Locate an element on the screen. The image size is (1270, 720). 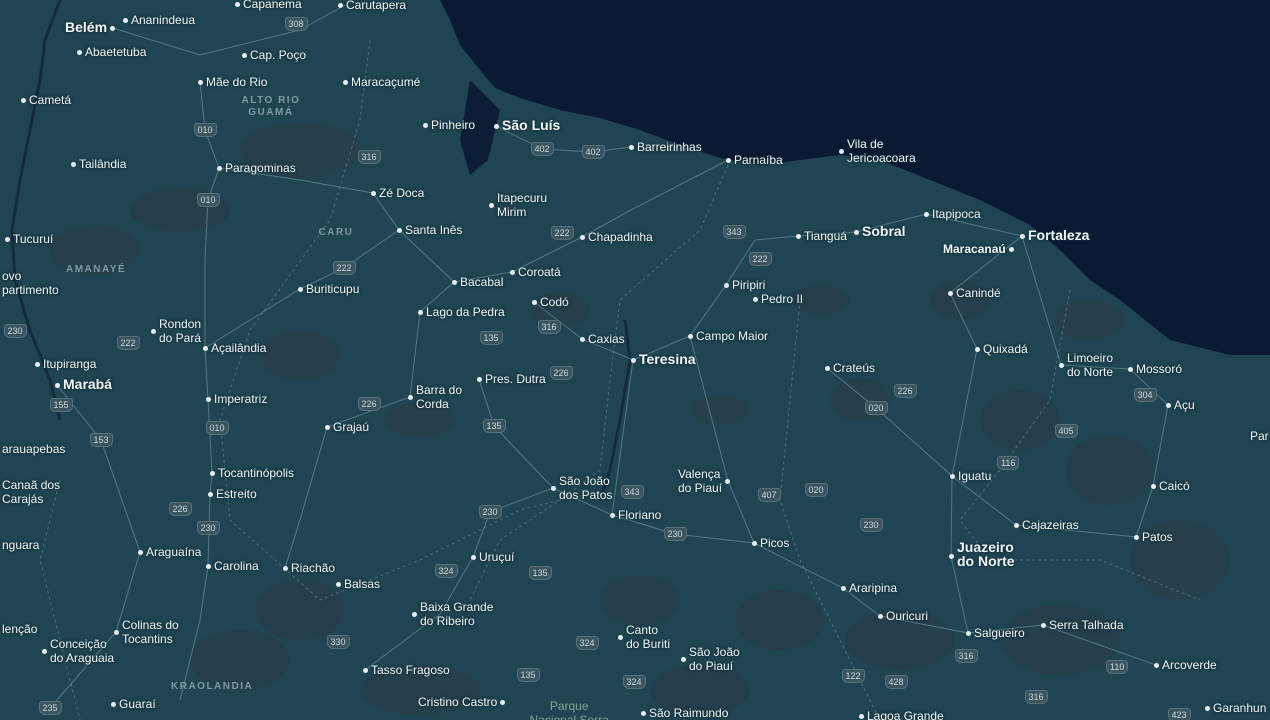
city-label-cameta: Cametá is located at coordinates (46, 100).